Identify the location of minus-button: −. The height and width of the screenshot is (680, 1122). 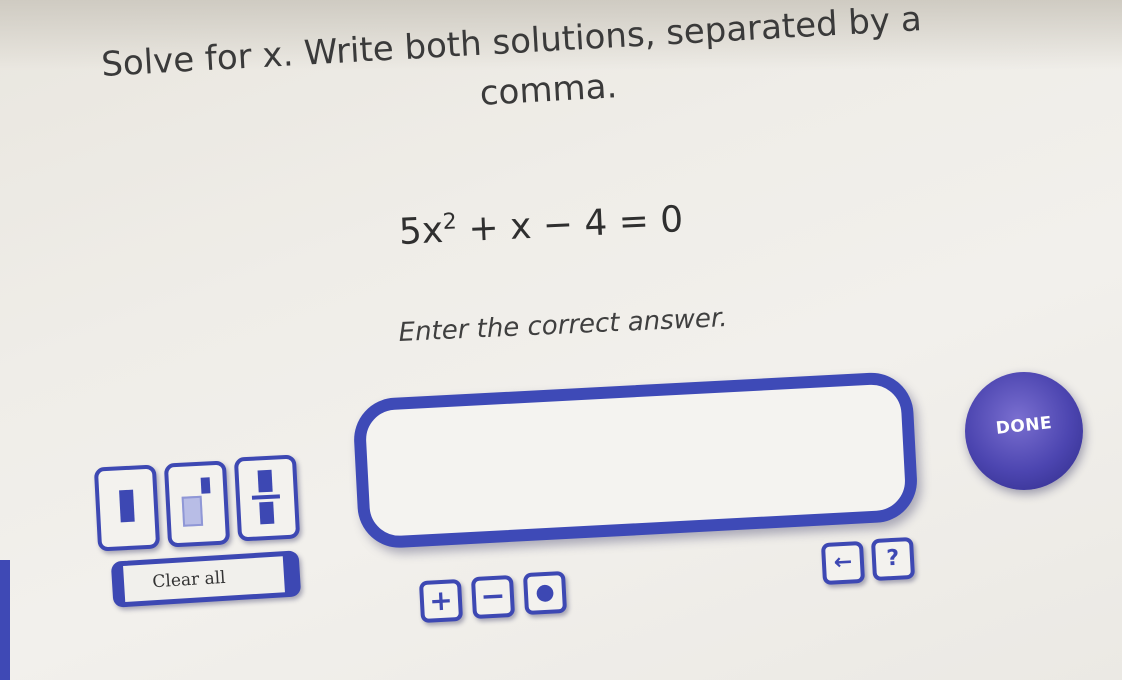
(493, 597).